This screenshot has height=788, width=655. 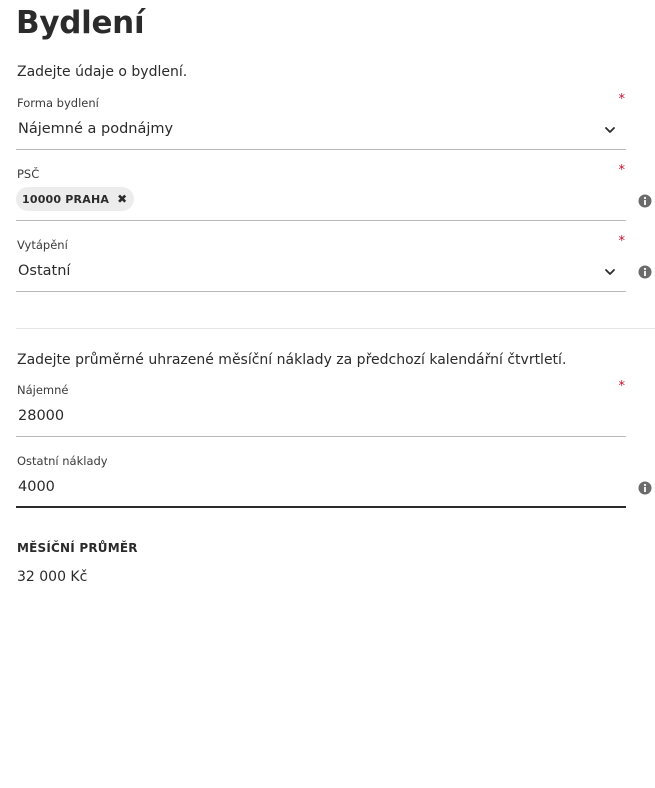 I want to click on ostatni-naklady-field: Ostatní náklady 4000, so click(x=321, y=481).